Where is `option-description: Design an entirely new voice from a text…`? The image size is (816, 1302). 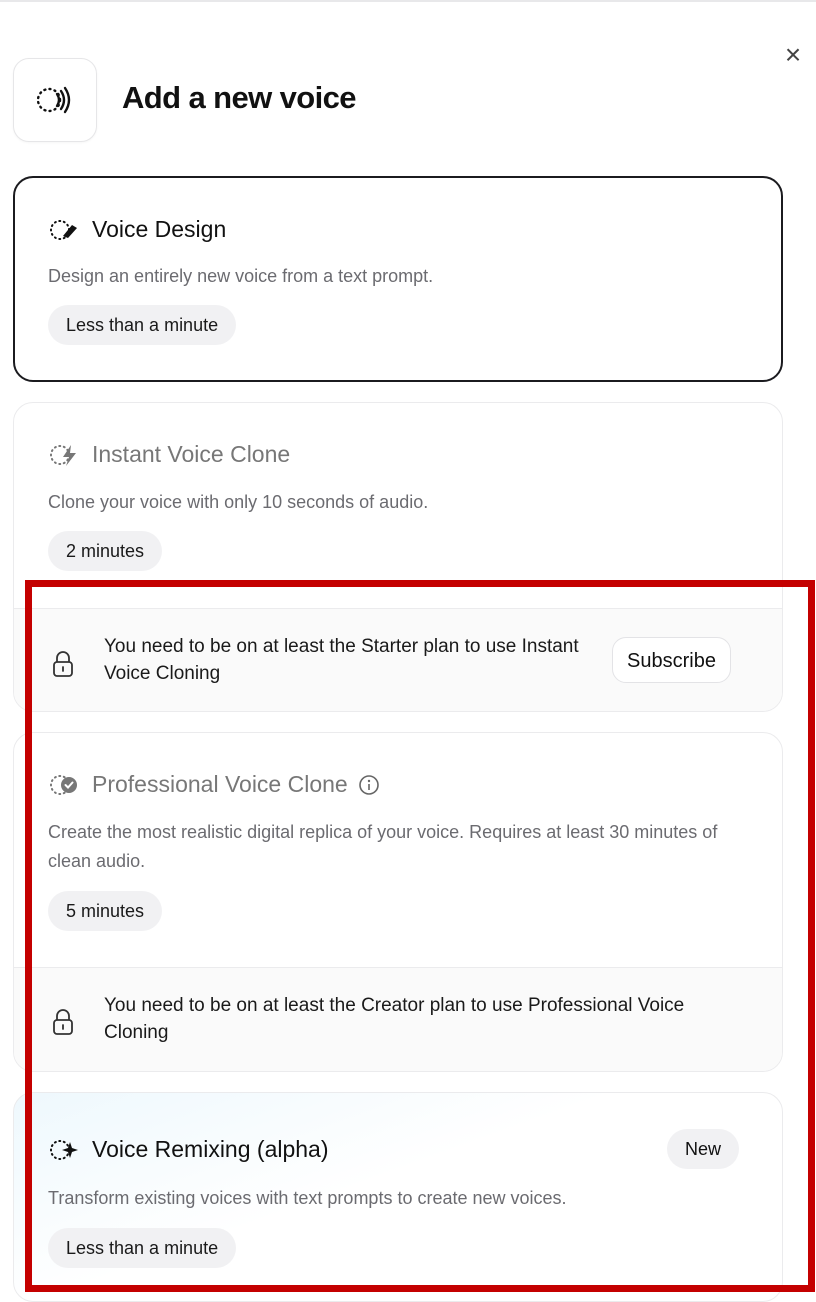
option-description: Design an entirely new voice from a text… is located at coordinates (241, 276).